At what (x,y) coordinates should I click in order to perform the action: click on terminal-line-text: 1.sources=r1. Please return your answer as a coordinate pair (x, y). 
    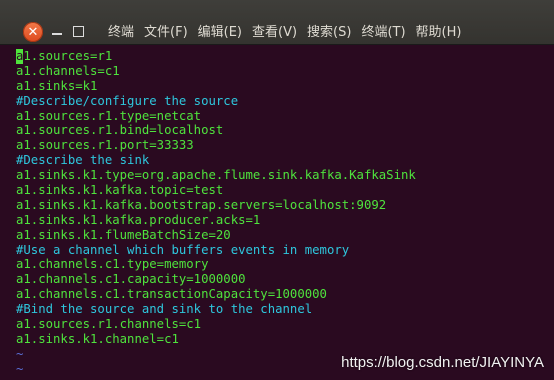
    Looking at the image, I should click on (68, 56).